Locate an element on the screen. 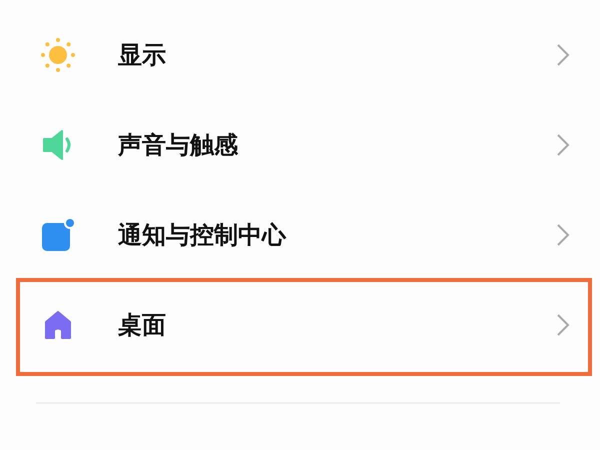 This screenshot has width=600, height=450. item-label: 显示 is located at coordinates (142, 55).